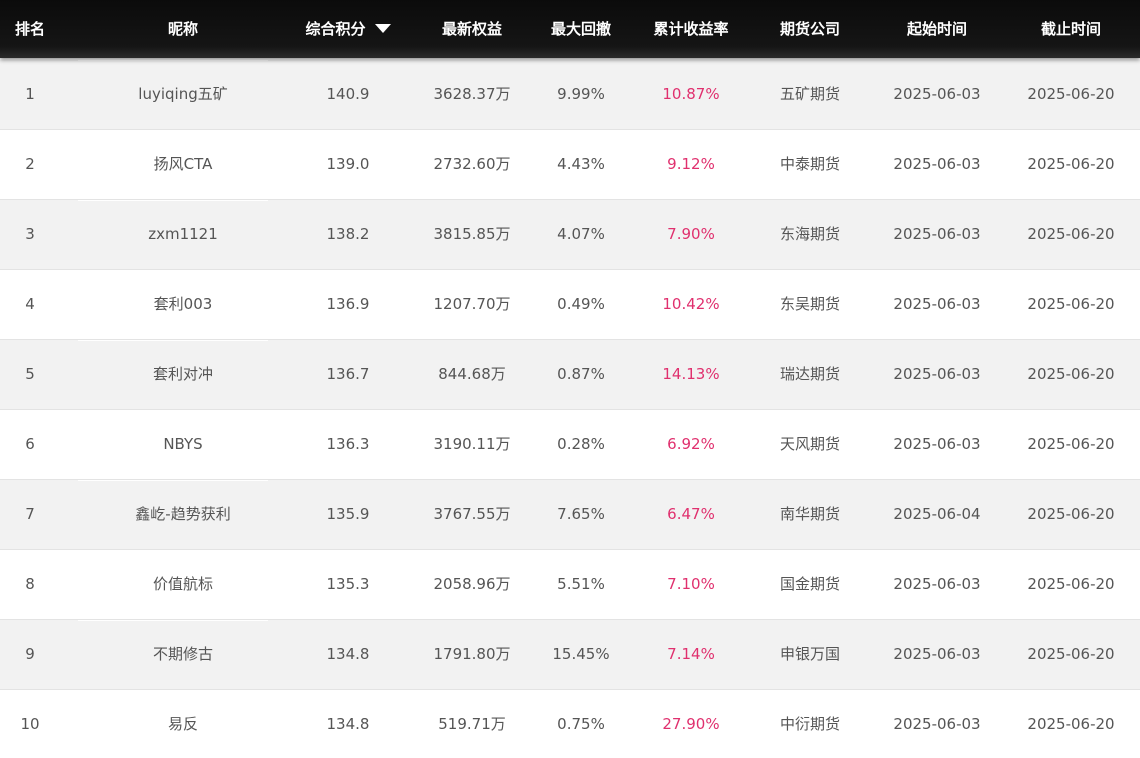  Describe the element at coordinates (183, 584) in the screenshot. I see `cell-nickname: 价值航标` at that location.